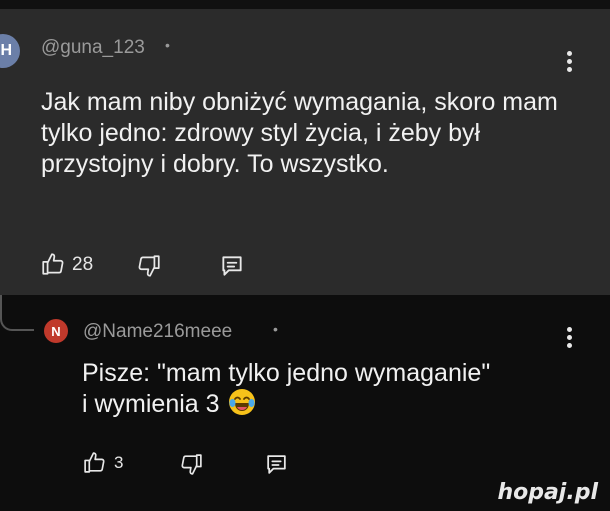  Describe the element at coordinates (151, 404) in the screenshot. I see `reply-text-line-2-text: i wymienia 3` at that location.